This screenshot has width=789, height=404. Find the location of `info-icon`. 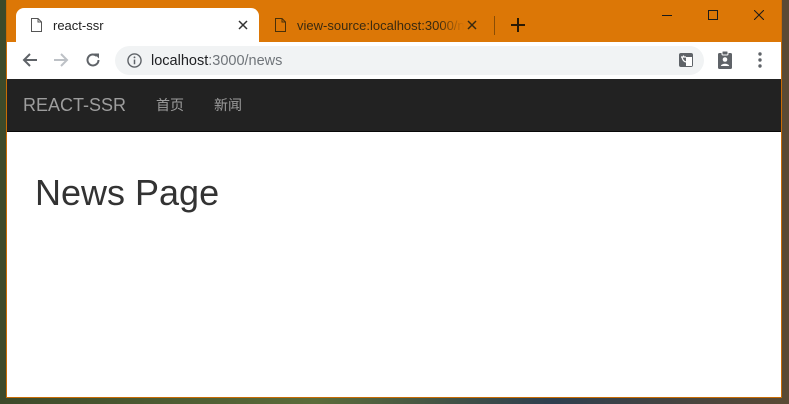

info-icon is located at coordinates (134, 61).